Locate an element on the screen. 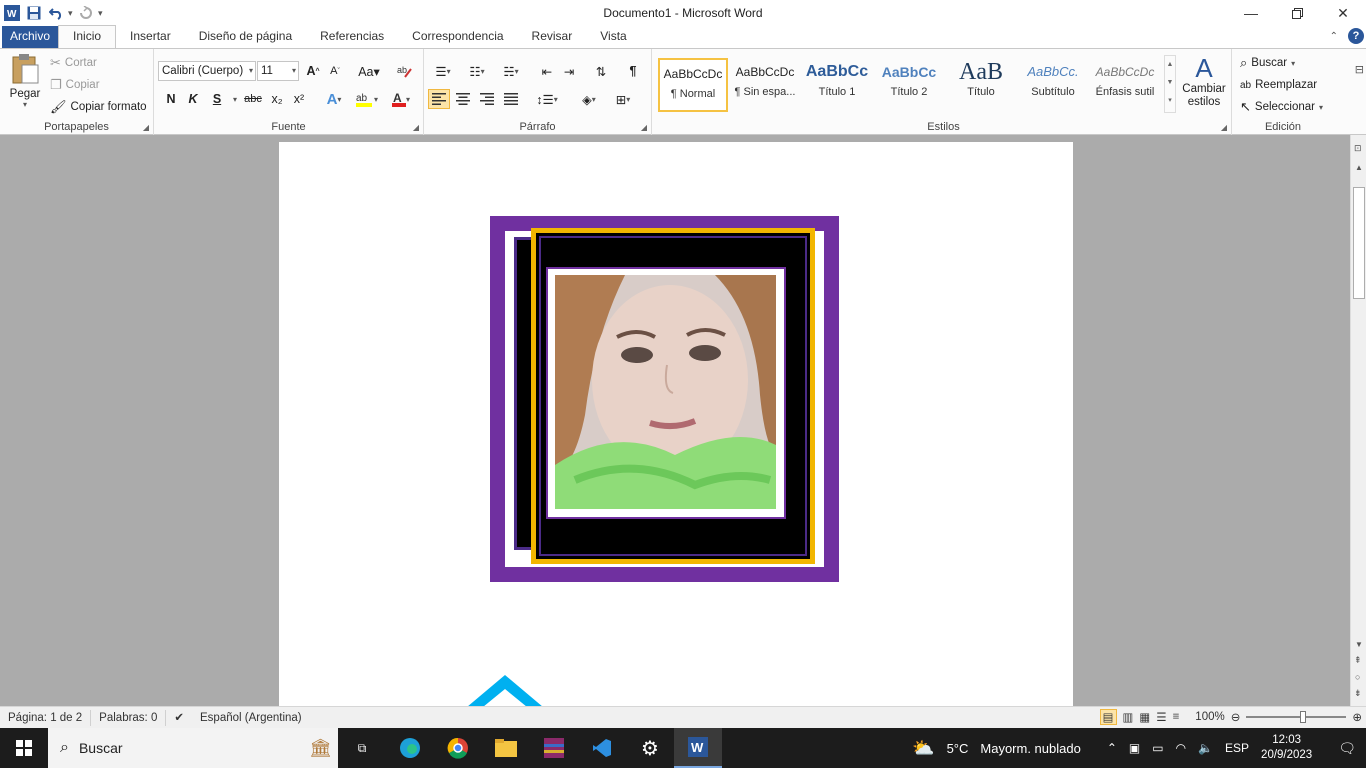 This screenshot has width=1366, height=768. full-screen-reading-icon: ▥ is located at coordinates (1128, 717).